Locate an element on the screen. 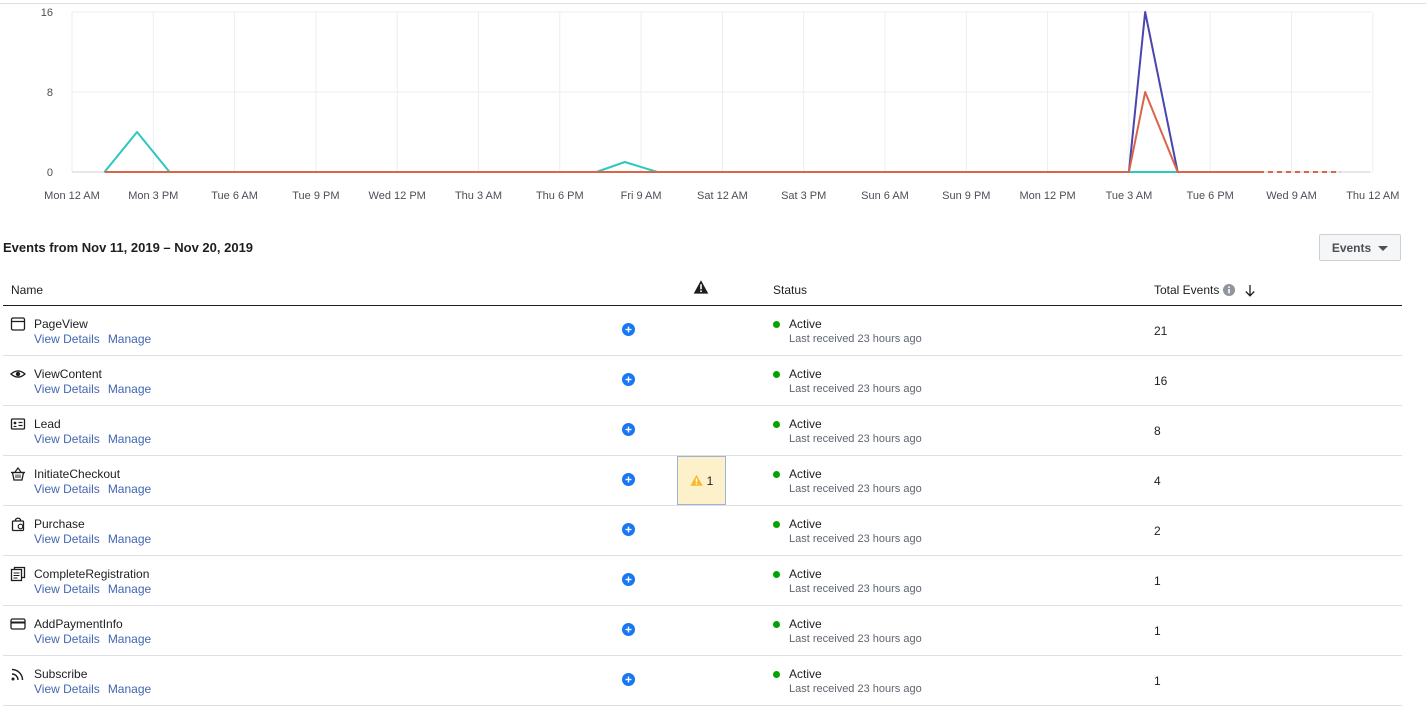  x-tick-label: Tue 3 AM is located at coordinates (1129, 196).